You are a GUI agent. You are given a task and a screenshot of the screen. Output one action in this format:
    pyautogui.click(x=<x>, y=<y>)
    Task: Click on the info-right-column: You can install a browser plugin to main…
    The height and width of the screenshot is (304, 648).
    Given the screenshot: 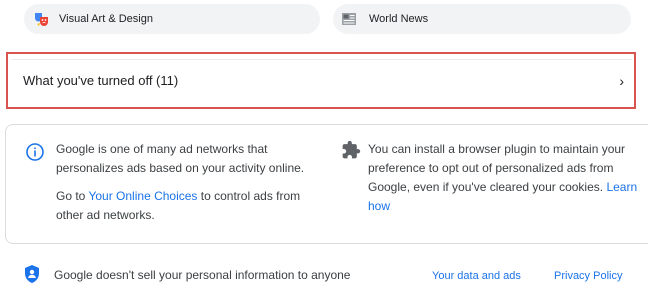 What is the action you would take?
    pyautogui.click(x=508, y=178)
    